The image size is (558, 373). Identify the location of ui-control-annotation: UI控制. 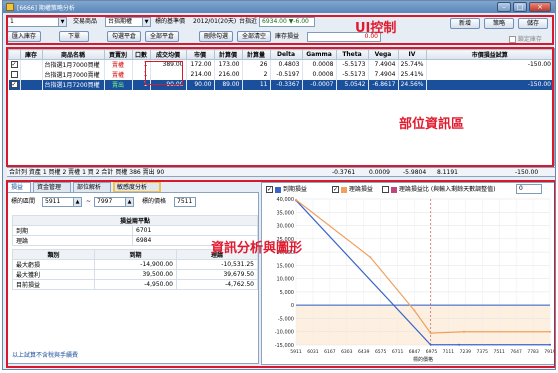
(376, 28).